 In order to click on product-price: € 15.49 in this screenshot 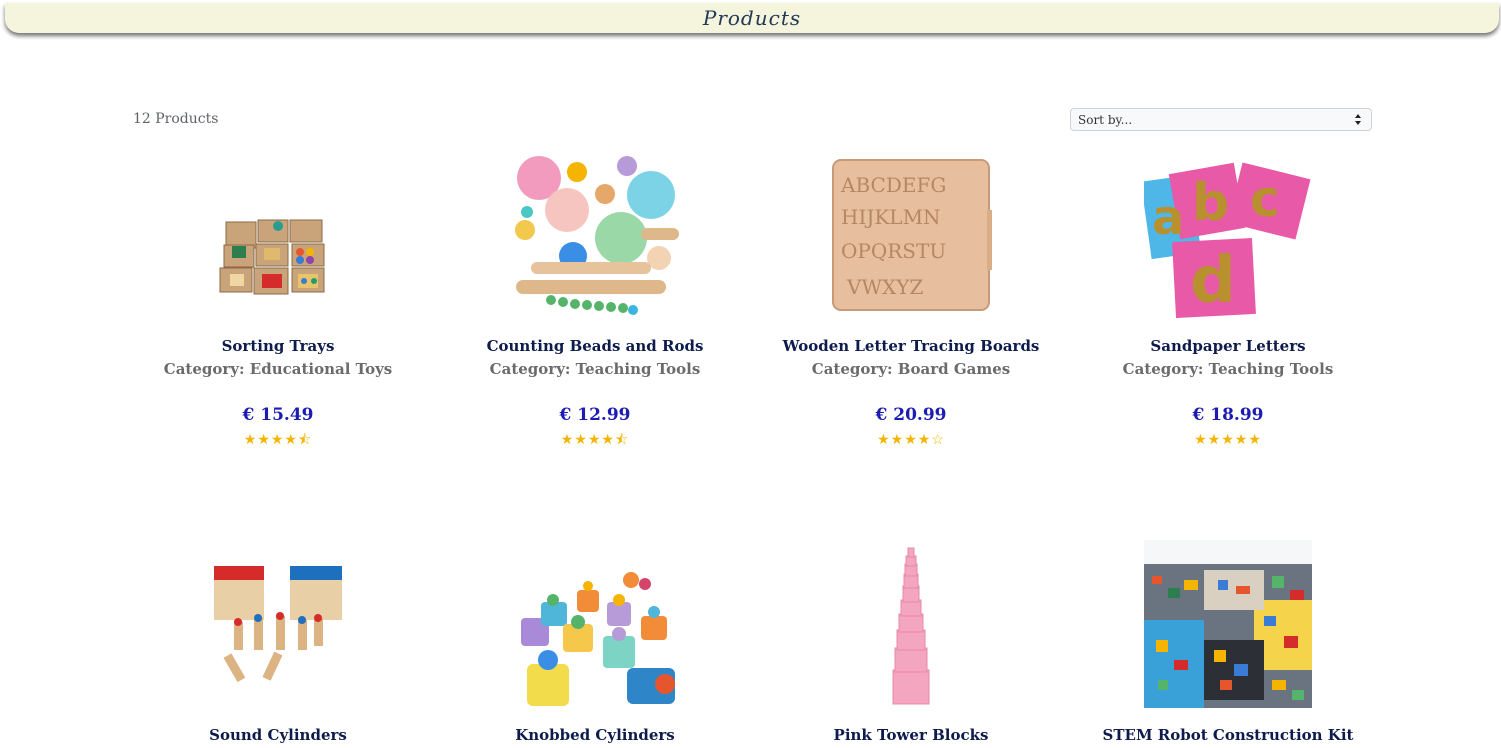, I will do `click(278, 415)`.